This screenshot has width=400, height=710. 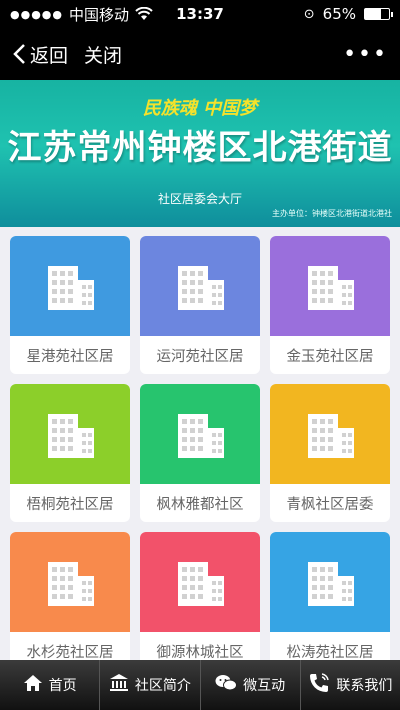 What do you see at coordinates (226, 685) in the screenshot?
I see `wechat-icon` at bounding box center [226, 685].